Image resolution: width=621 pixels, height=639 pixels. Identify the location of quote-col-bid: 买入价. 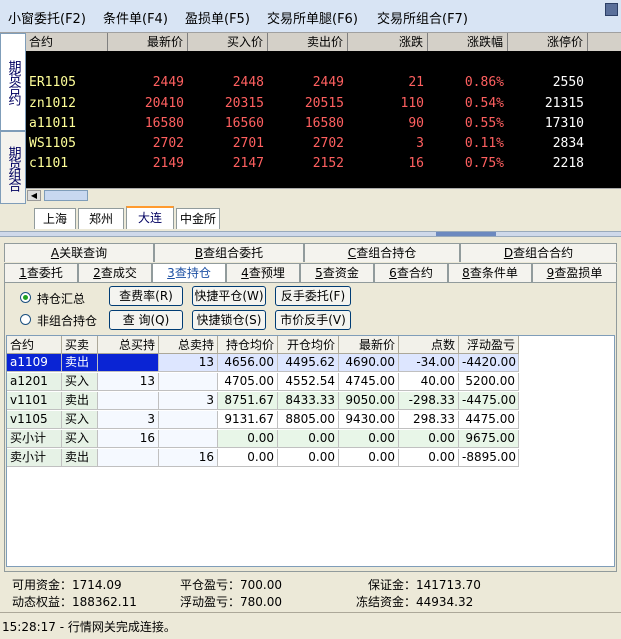
(228, 42).